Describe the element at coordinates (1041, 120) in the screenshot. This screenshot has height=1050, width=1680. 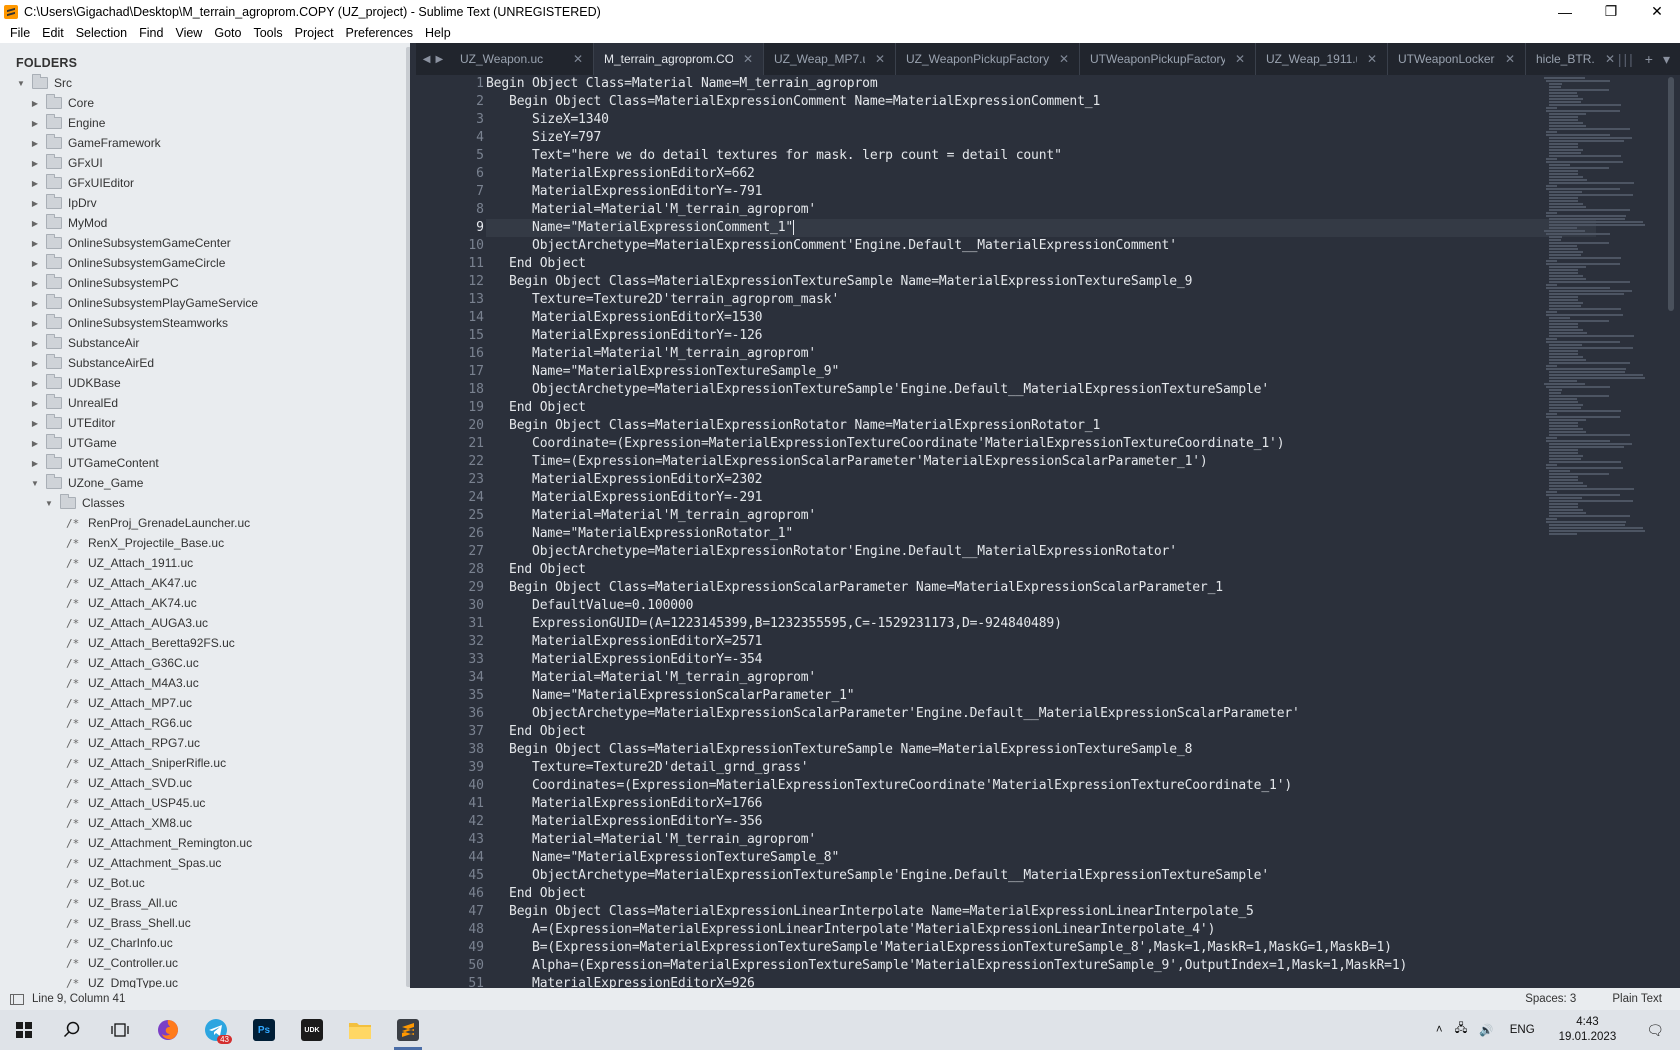
I see `code-line: SizeX=1340` at that location.